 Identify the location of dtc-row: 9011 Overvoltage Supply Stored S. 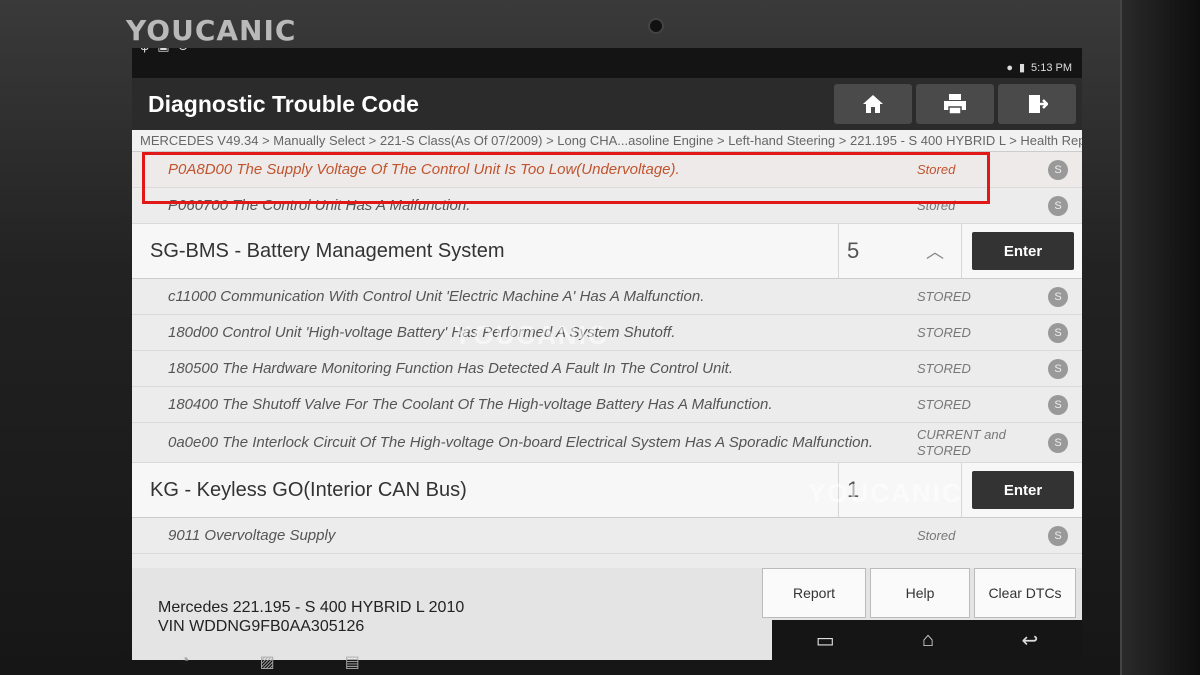
(607, 536).